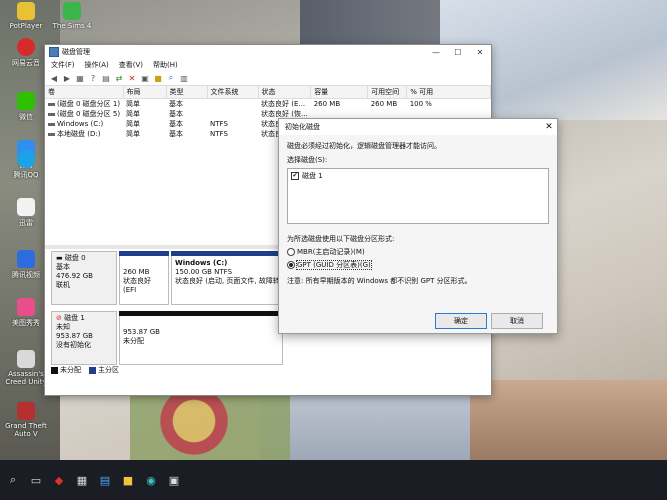  What do you see at coordinates (133, 341) in the screenshot?
I see `unallocated-status: 未分配` at bounding box center [133, 341].